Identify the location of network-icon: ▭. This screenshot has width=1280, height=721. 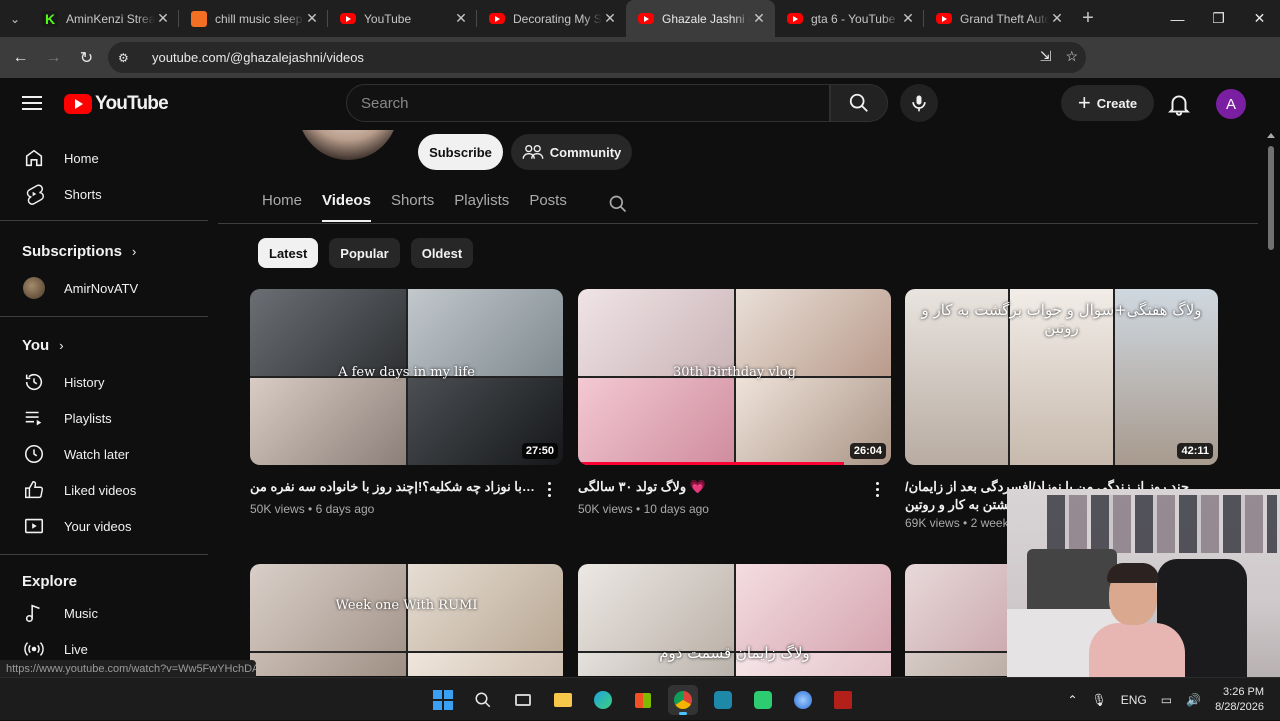
(1166, 700).